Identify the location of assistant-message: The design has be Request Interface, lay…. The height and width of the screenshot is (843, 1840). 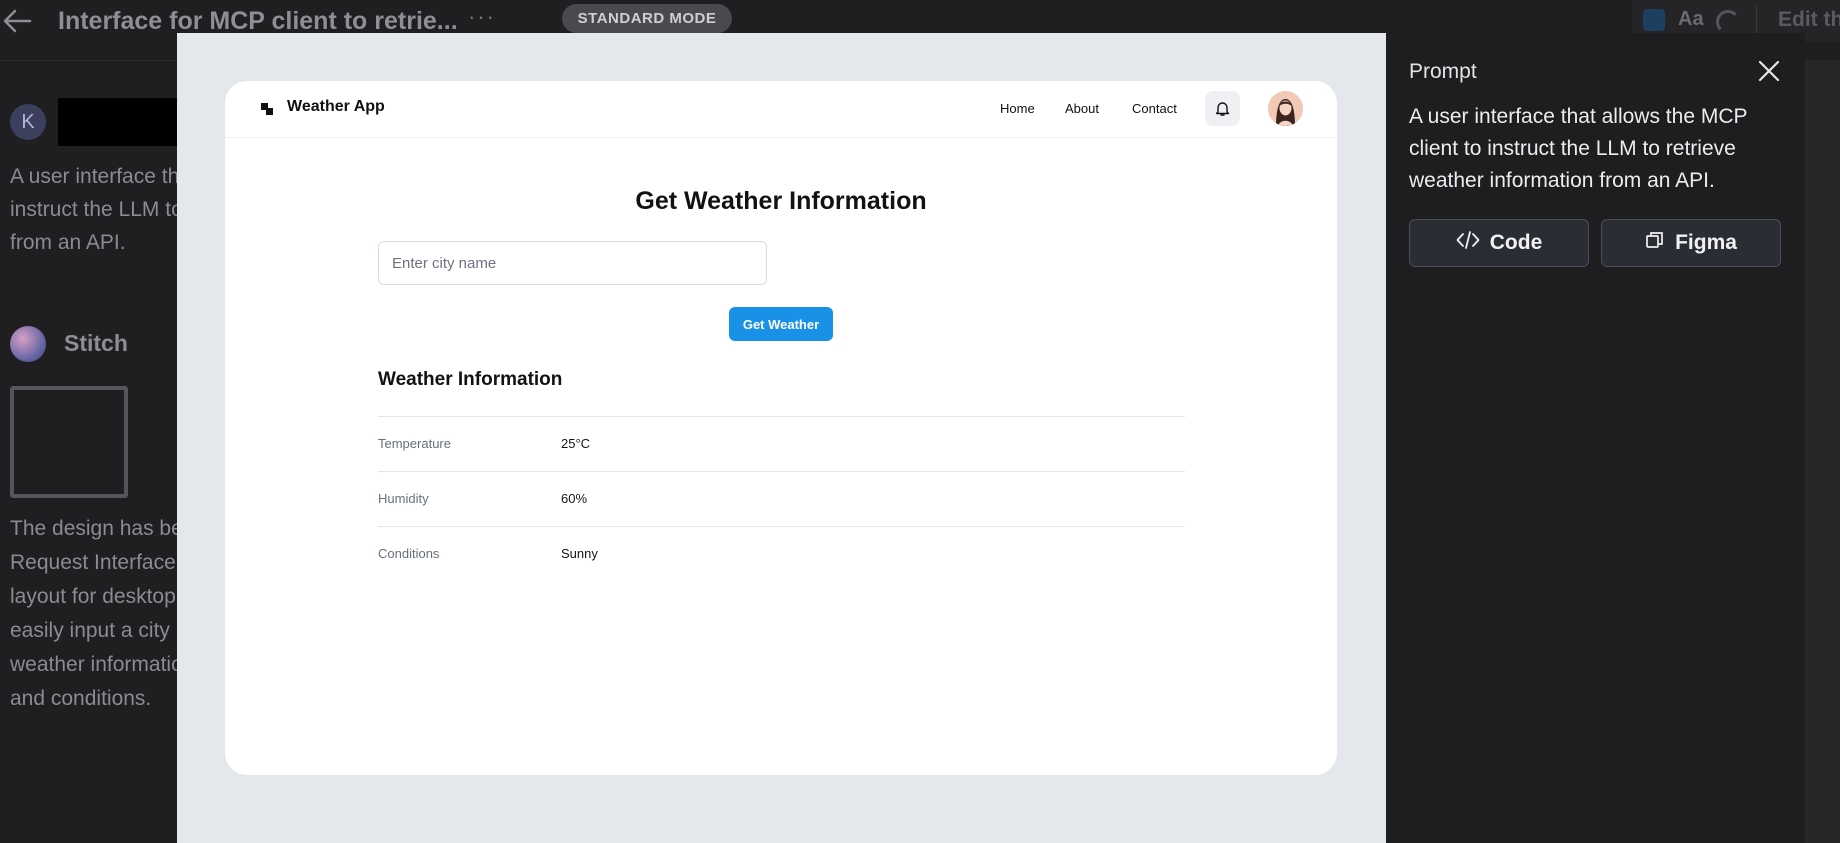
(95, 613).